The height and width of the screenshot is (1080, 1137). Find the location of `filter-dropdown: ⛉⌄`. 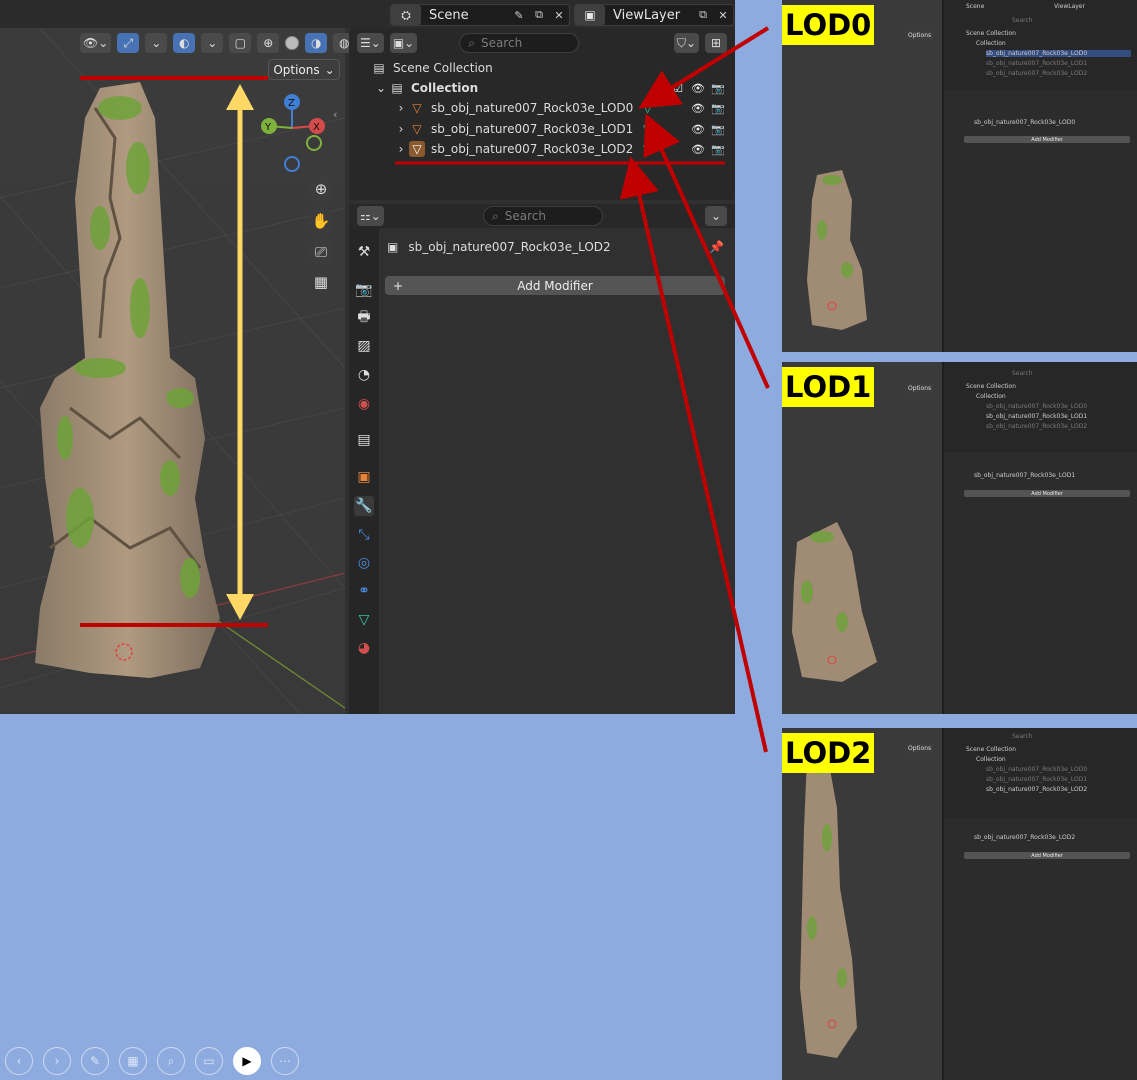

filter-dropdown: ⛉⌄ is located at coordinates (686, 43).